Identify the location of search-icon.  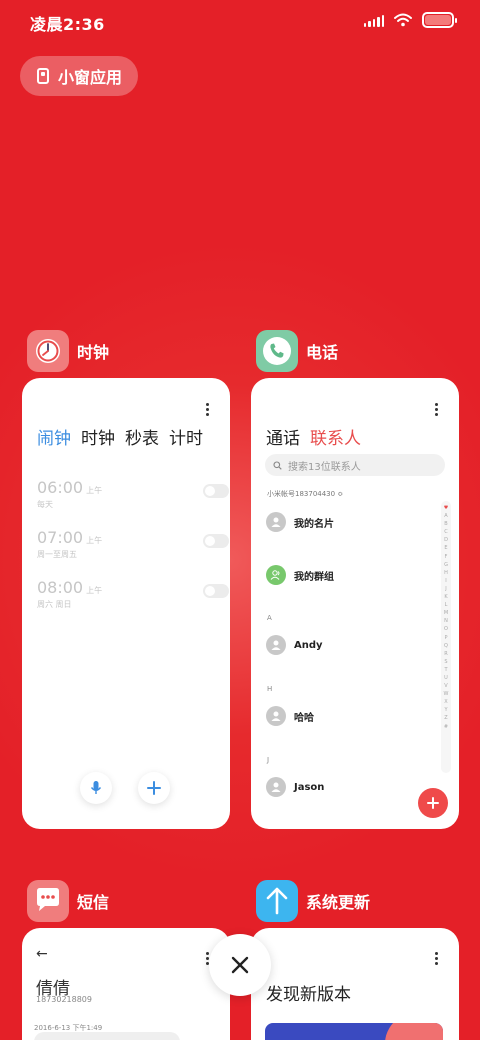
(277, 465).